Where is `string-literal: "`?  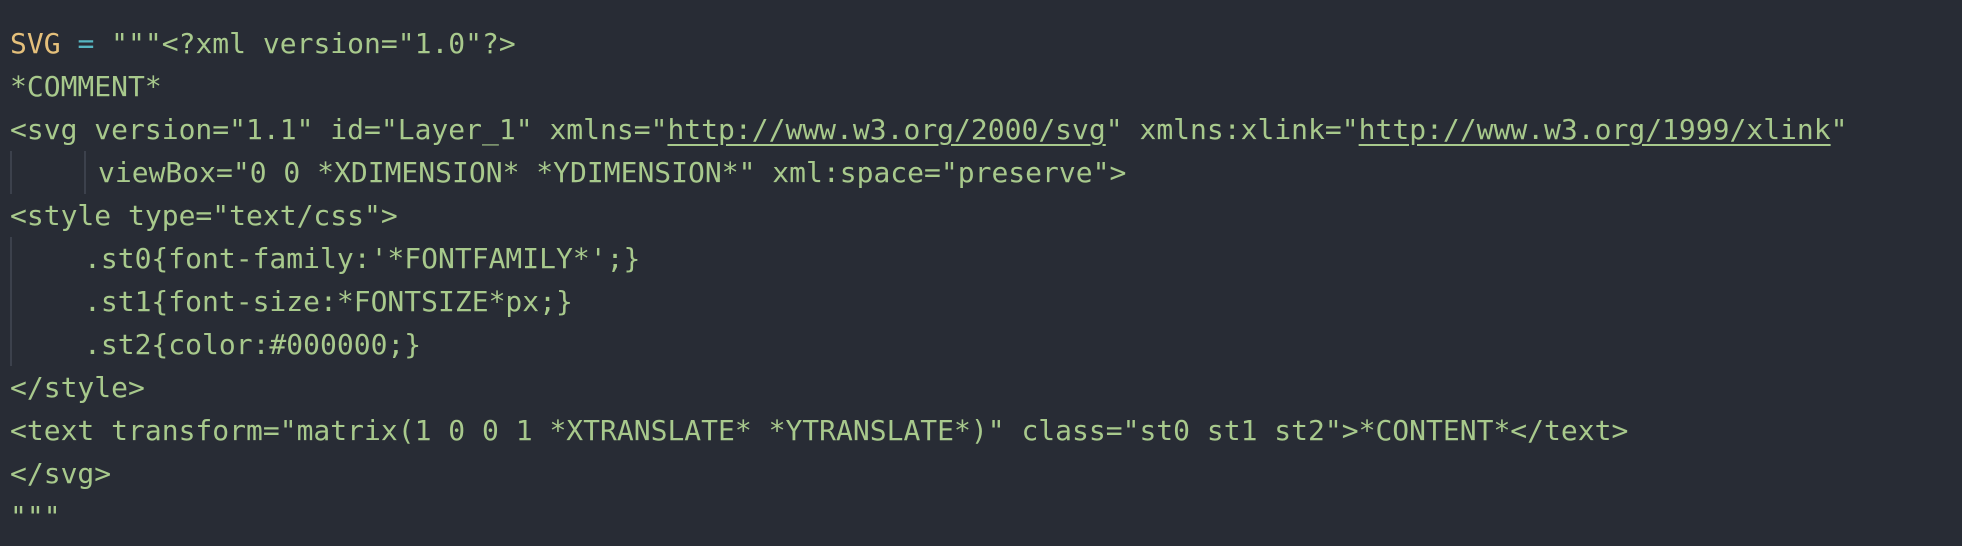
string-literal: " is located at coordinates (1839, 129).